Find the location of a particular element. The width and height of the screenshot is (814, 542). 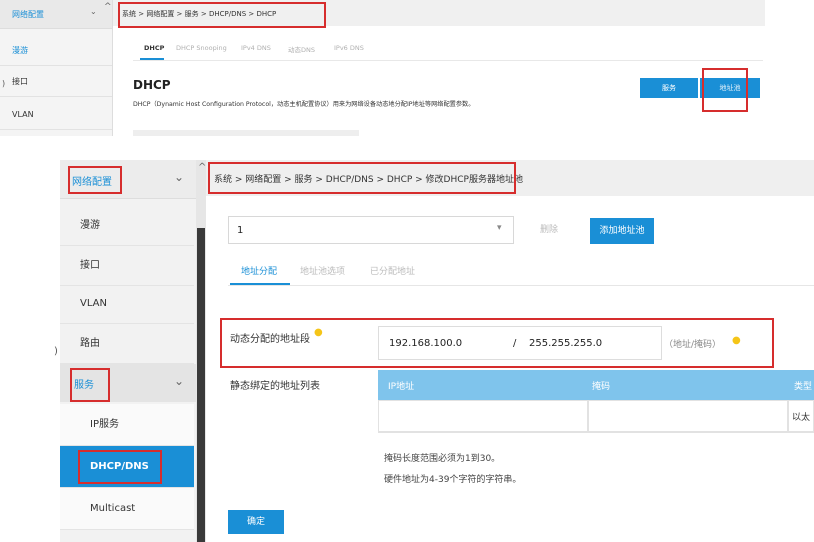

bottom-sidebar-item-interface: 接口 is located at coordinates (127, 266).